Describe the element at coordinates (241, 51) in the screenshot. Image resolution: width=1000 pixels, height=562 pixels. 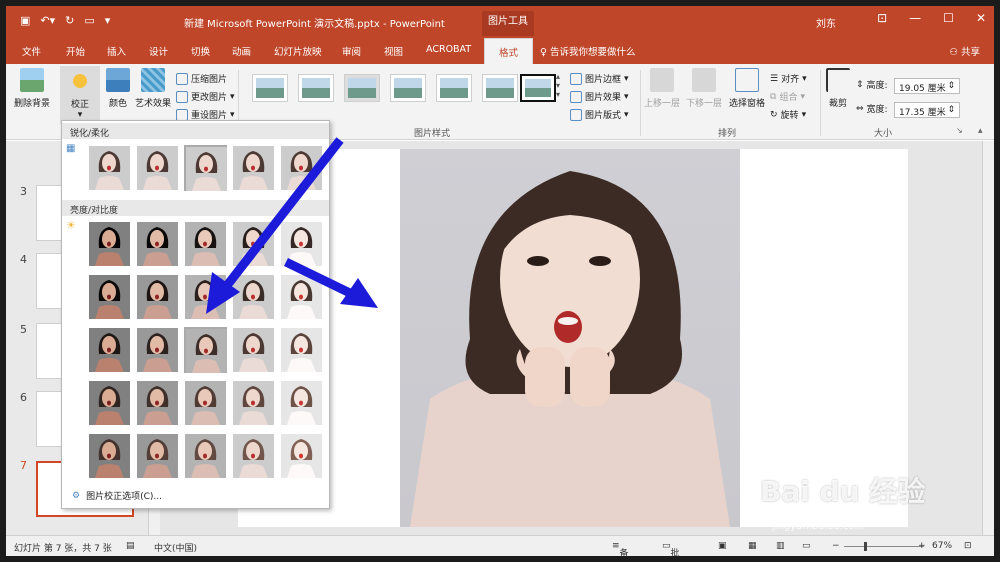
I see `tab-animations: 动画` at that location.